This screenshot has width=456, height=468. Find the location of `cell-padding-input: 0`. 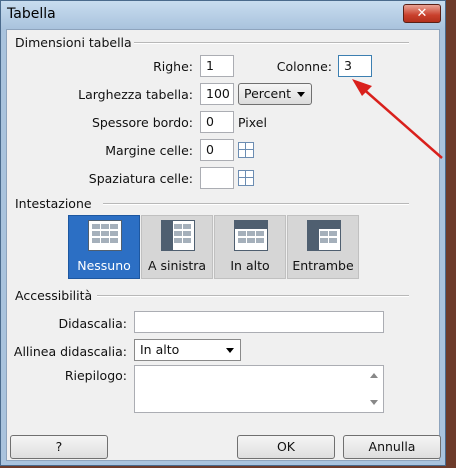

cell-padding-input: 0 is located at coordinates (217, 150).